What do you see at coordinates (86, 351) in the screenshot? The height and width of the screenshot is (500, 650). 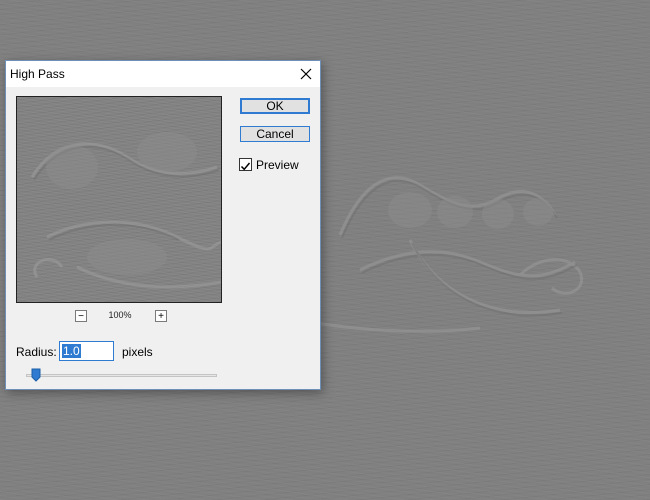 I see `radius-input: 1.0` at bounding box center [86, 351].